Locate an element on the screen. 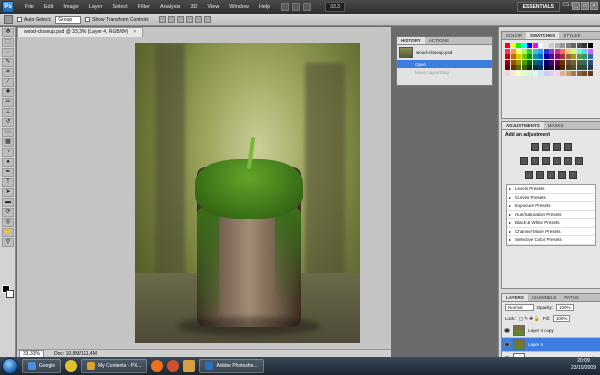 This screenshot has height=375, width=600. maximize-button: □ is located at coordinates (585, 6).